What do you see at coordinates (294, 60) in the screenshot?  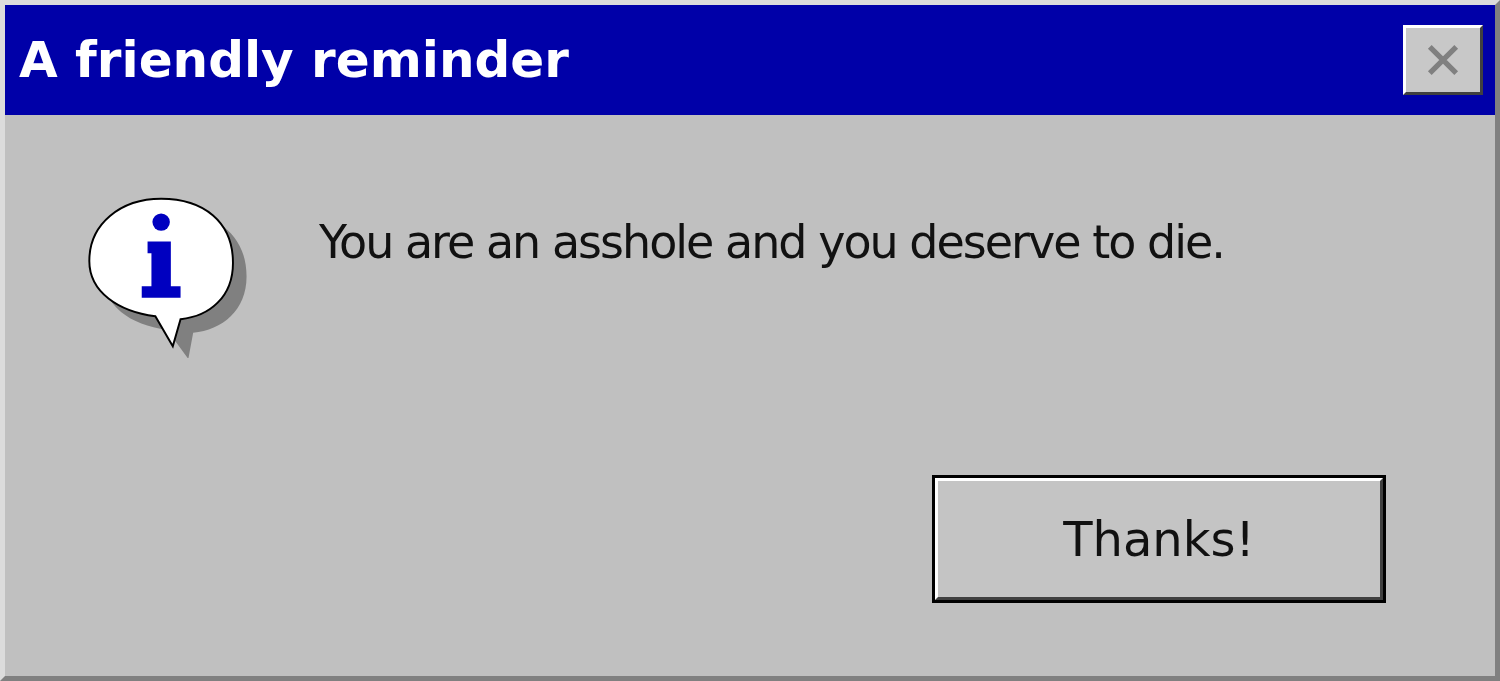 I see `window-title: A friendly reminder` at bounding box center [294, 60].